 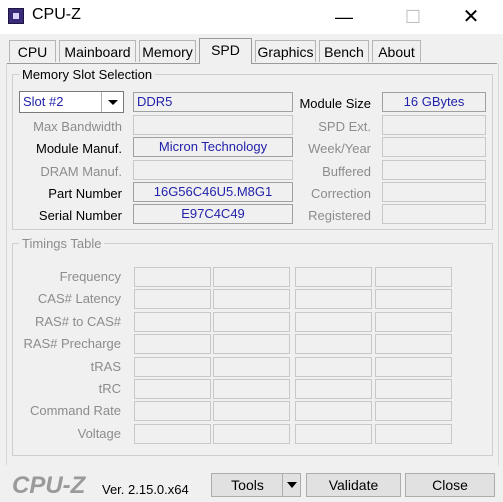 What do you see at coordinates (105, 366) in the screenshot?
I see `timing-label-tras: tRAS` at bounding box center [105, 366].